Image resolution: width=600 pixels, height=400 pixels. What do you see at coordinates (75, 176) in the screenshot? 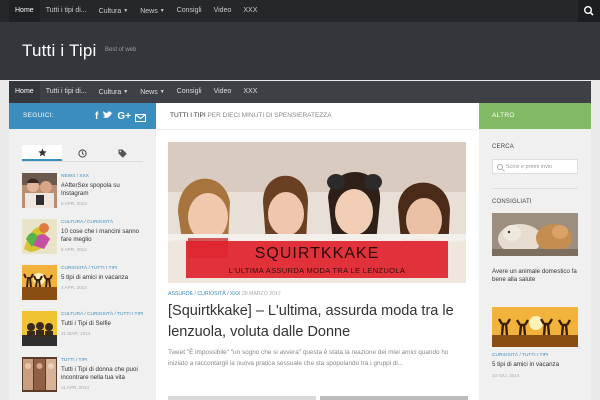
I see `post-category: NEWS / XXX` at bounding box center [75, 176].